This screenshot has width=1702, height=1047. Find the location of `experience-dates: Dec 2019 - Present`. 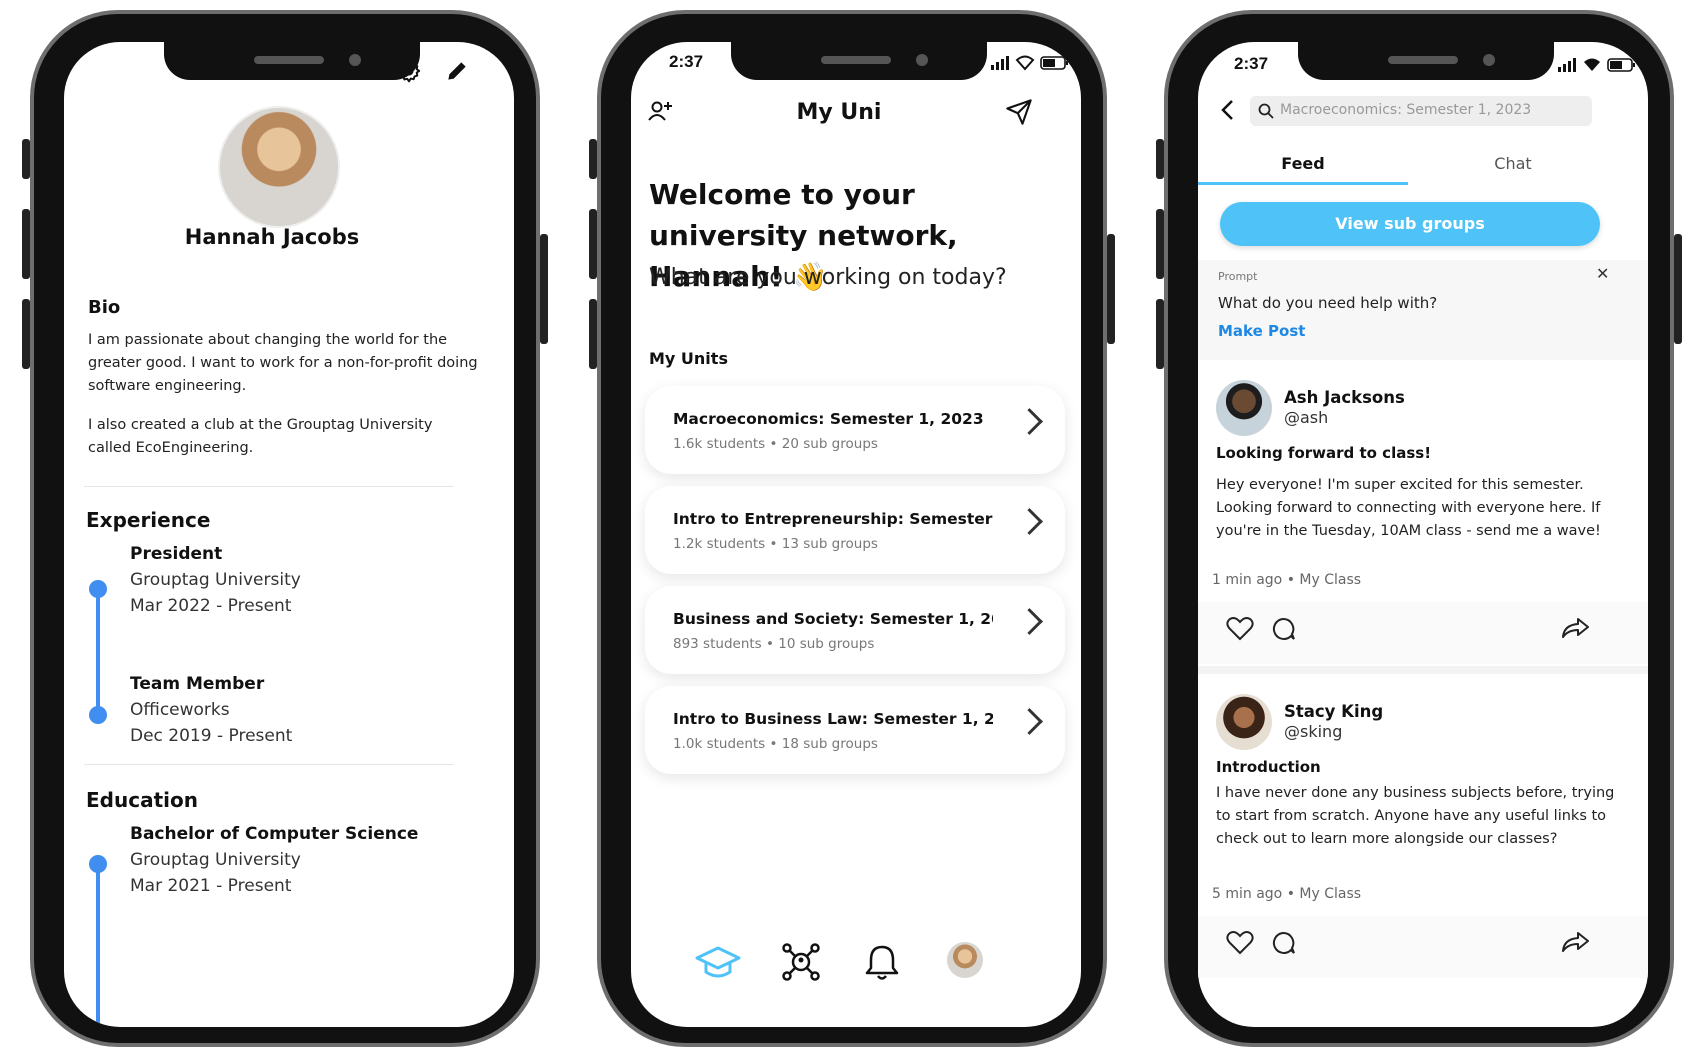

experience-dates: Dec 2019 - Present is located at coordinates (211, 736).